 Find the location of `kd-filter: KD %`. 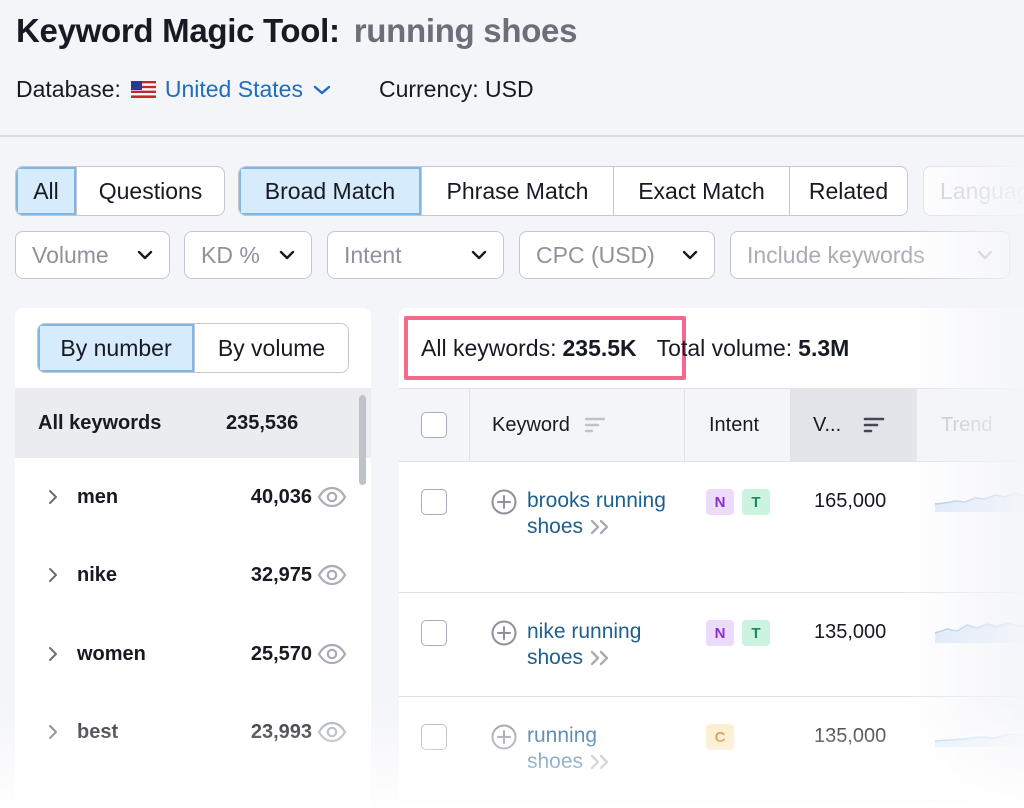

kd-filter: KD % is located at coordinates (248, 255).